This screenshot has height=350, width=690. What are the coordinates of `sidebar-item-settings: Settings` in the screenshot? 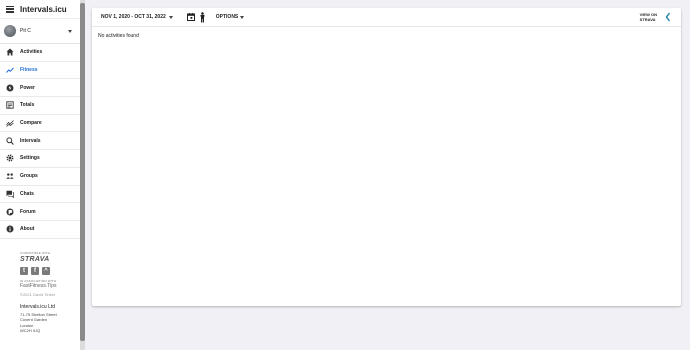 It's located at (40, 159).